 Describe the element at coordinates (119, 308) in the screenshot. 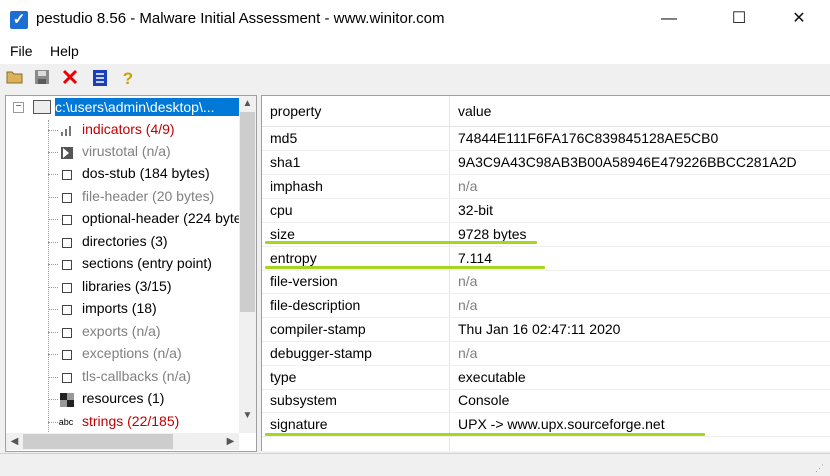

I see `tree-item-label: imports (18)` at that location.